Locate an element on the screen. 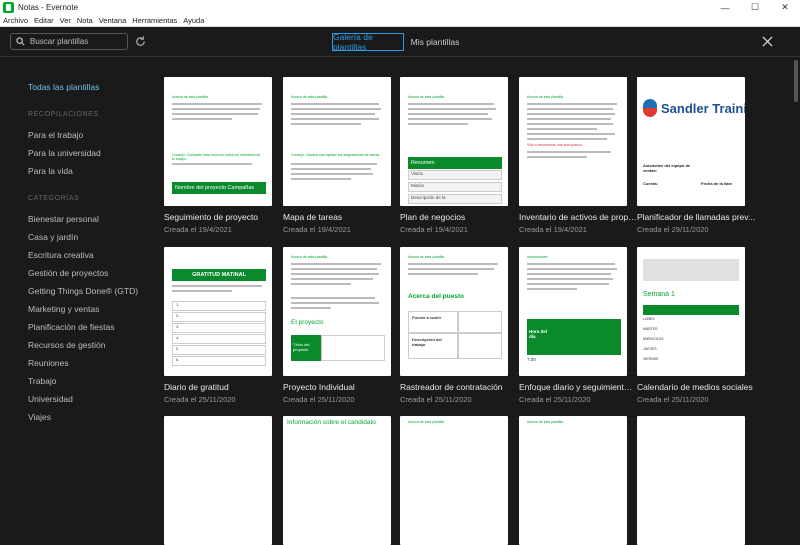 Image resolution: width=800 pixels, height=545 pixels. thumb-green-heading: Semana 1 is located at coordinates (659, 294).